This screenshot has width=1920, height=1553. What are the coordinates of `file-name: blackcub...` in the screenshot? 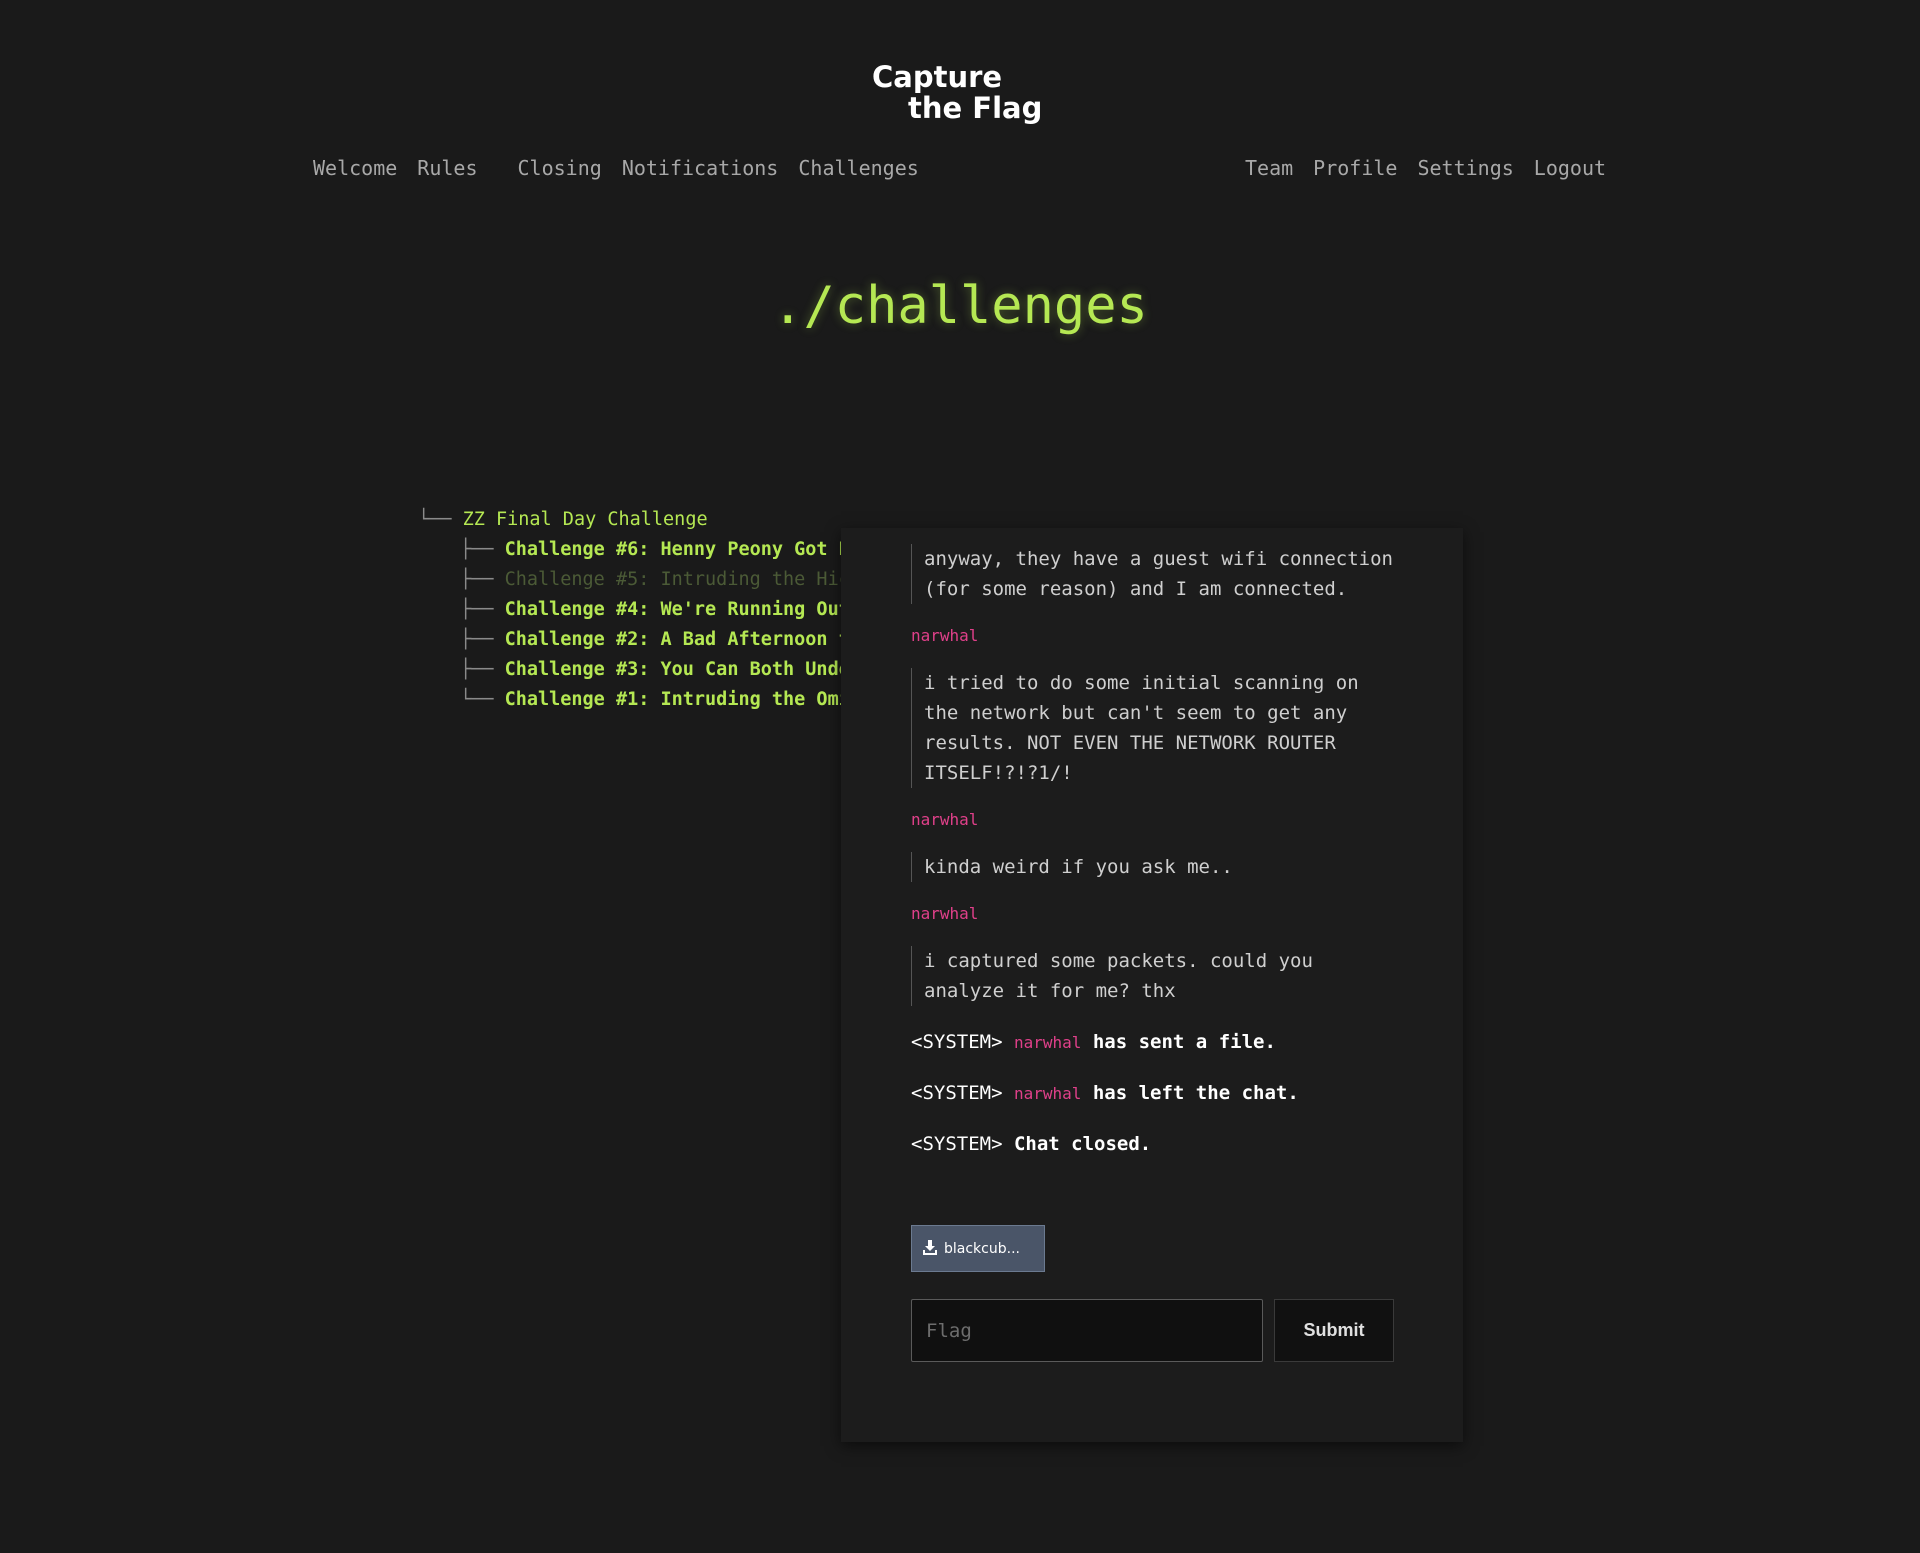 It's located at (982, 1248).